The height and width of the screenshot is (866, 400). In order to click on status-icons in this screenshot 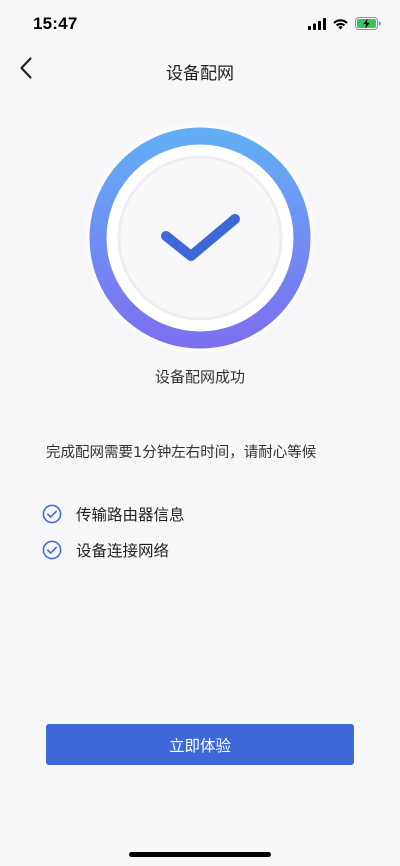, I will do `click(345, 24)`.